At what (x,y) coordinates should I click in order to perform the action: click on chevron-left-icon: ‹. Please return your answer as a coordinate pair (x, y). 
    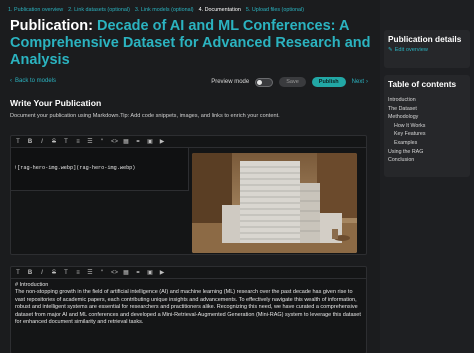
    Looking at the image, I should click on (11, 81).